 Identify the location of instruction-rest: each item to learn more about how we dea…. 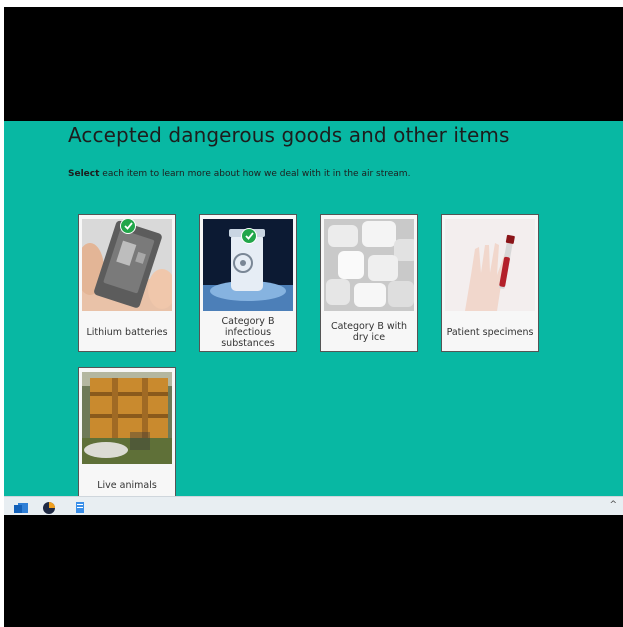
(255, 174).